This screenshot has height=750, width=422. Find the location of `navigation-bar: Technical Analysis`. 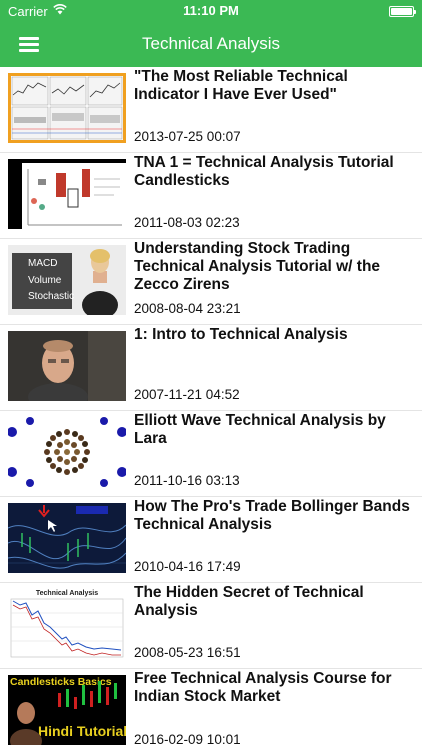

navigation-bar: Technical Analysis is located at coordinates (211, 44).